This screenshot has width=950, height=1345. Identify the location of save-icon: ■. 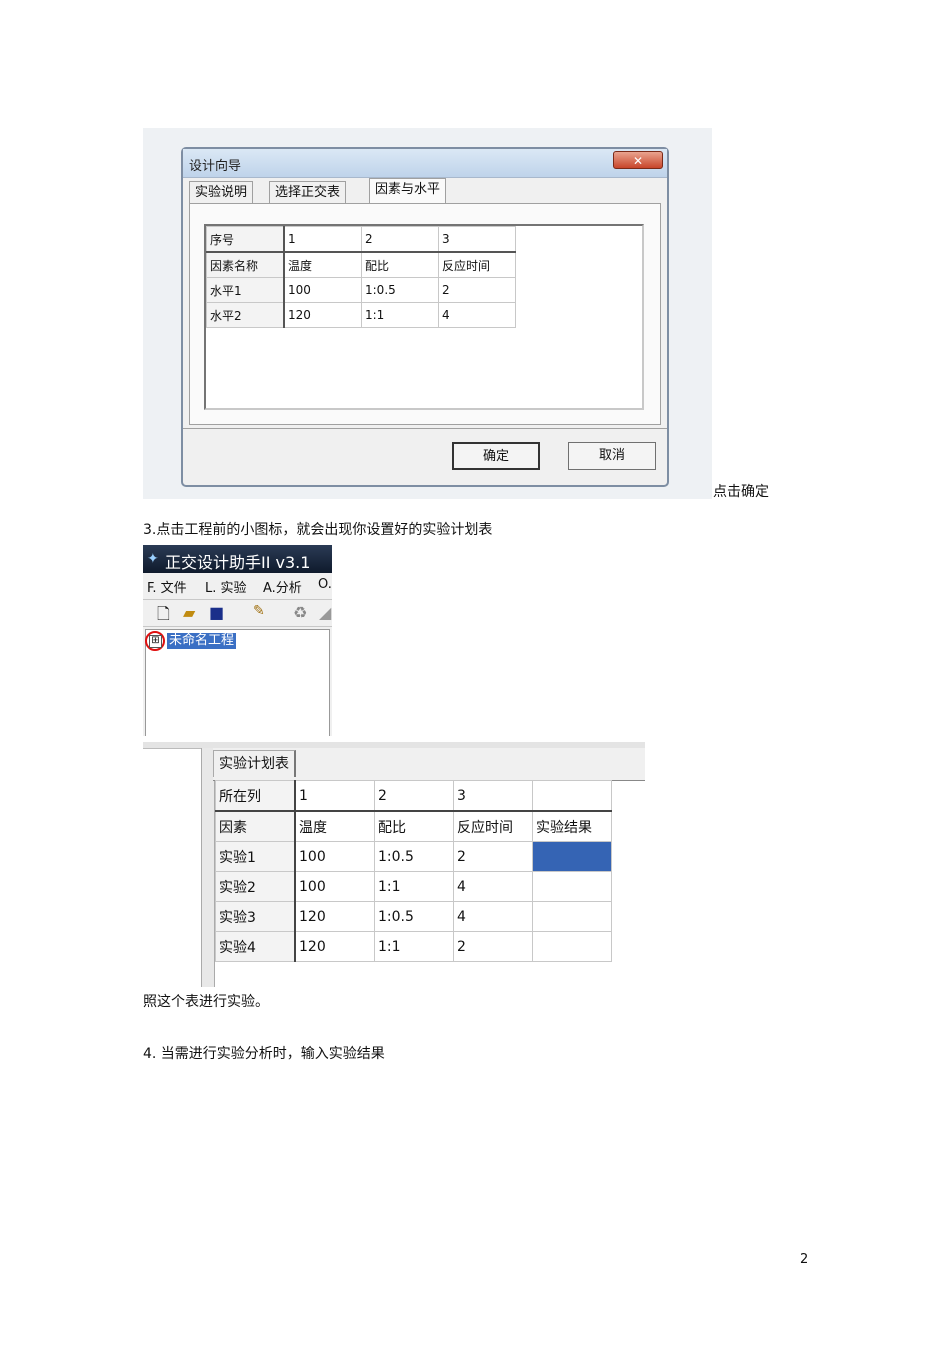
(216, 612).